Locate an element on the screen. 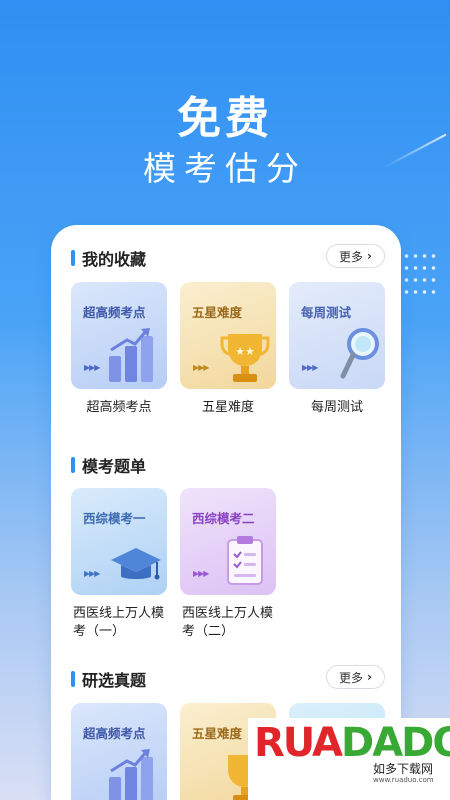 The image size is (450, 800). tile-mock-one: 西综模考一 ▶▶▶ 西医线上万人模考（一） is located at coordinates (119, 564).